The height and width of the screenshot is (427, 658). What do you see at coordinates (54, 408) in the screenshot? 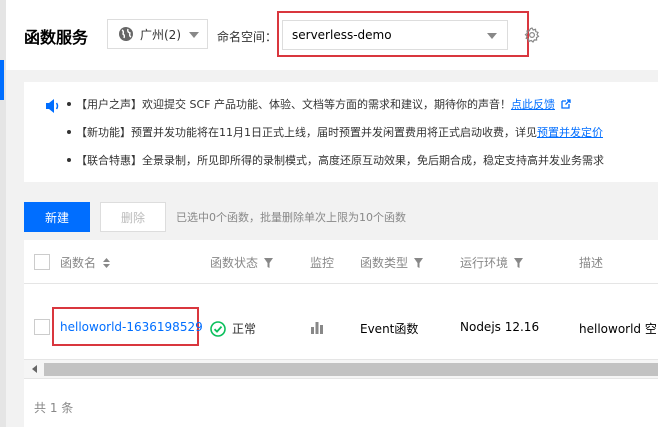
I see `total-count: 共 1 条` at bounding box center [54, 408].